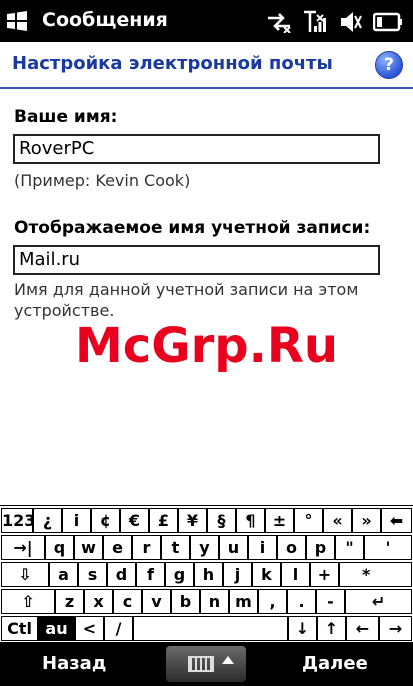  What do you see at coordinates (172, 63) in the screenshot?
I see `page-title: Настройка электронной почты` at bounding box center [172, 63].